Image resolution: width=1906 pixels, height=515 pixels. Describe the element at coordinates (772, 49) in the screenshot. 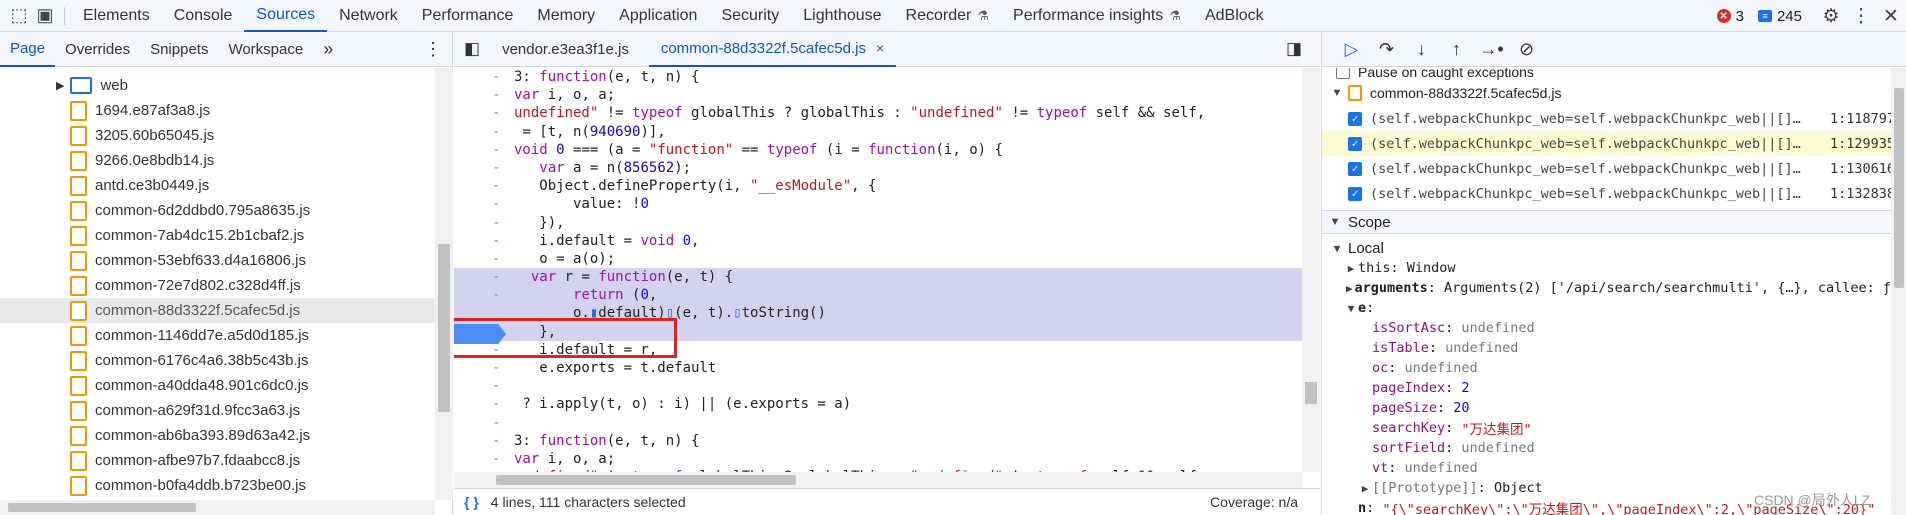

I see `editor-tab-common: common-88d3322f.5cafec5d.js ×` at that location.